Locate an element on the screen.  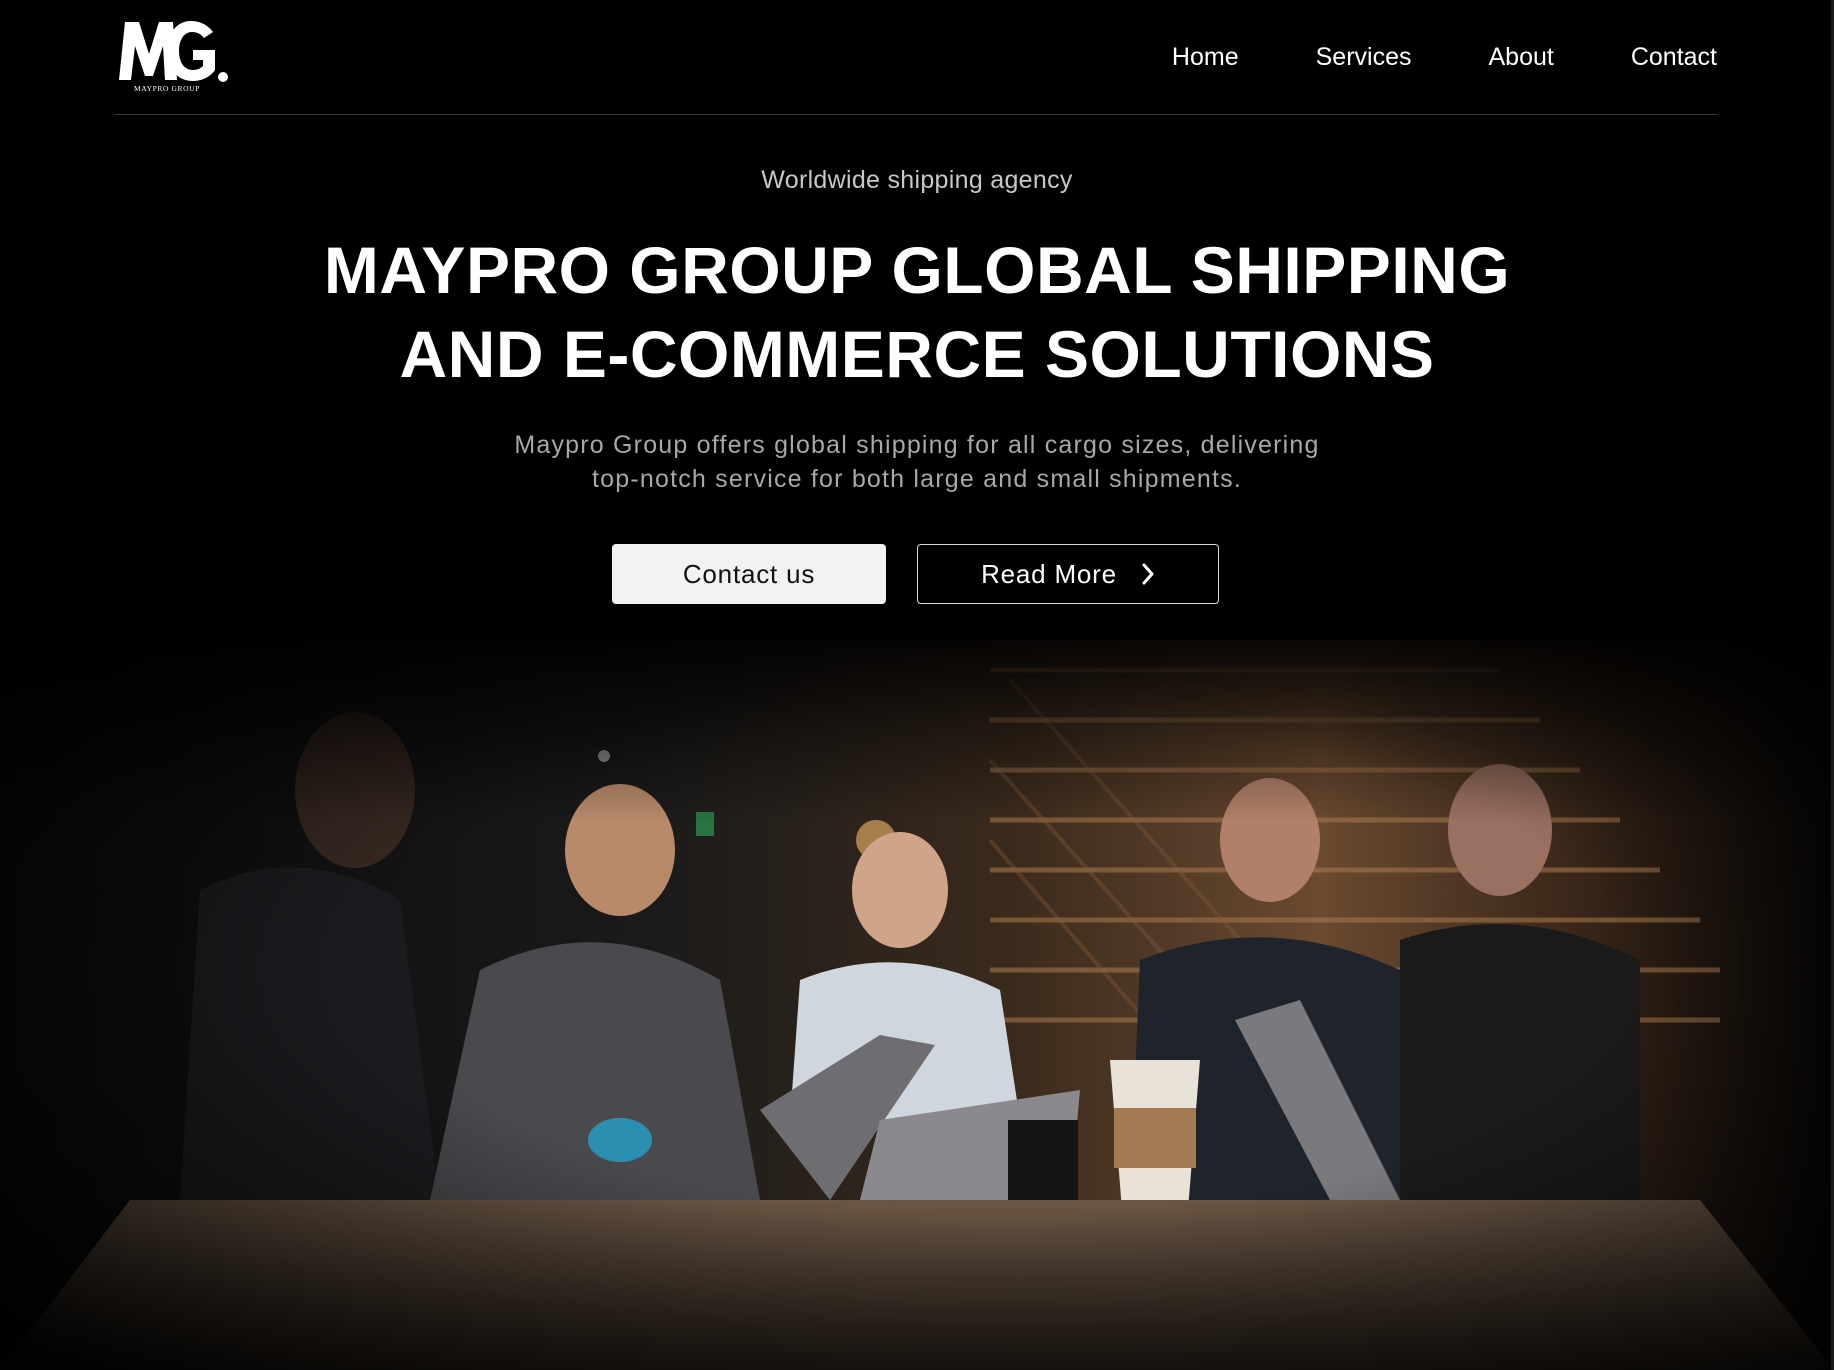
contact-us-button: Contact us is located at coordinates (749, 574).